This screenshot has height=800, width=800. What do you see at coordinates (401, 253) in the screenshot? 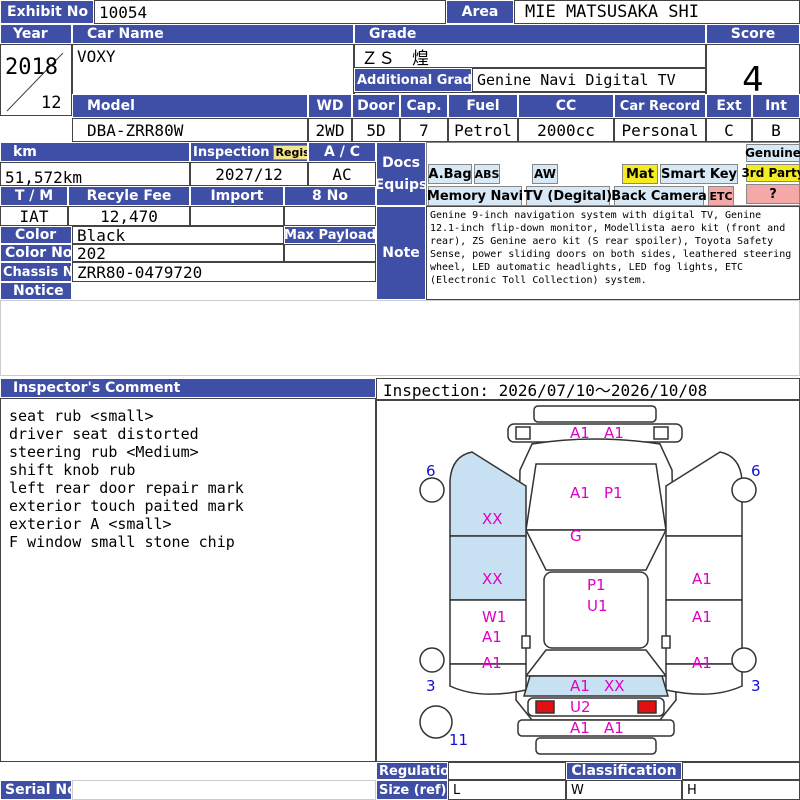
I see `note-label: Note` at bounding box center [401, 253].